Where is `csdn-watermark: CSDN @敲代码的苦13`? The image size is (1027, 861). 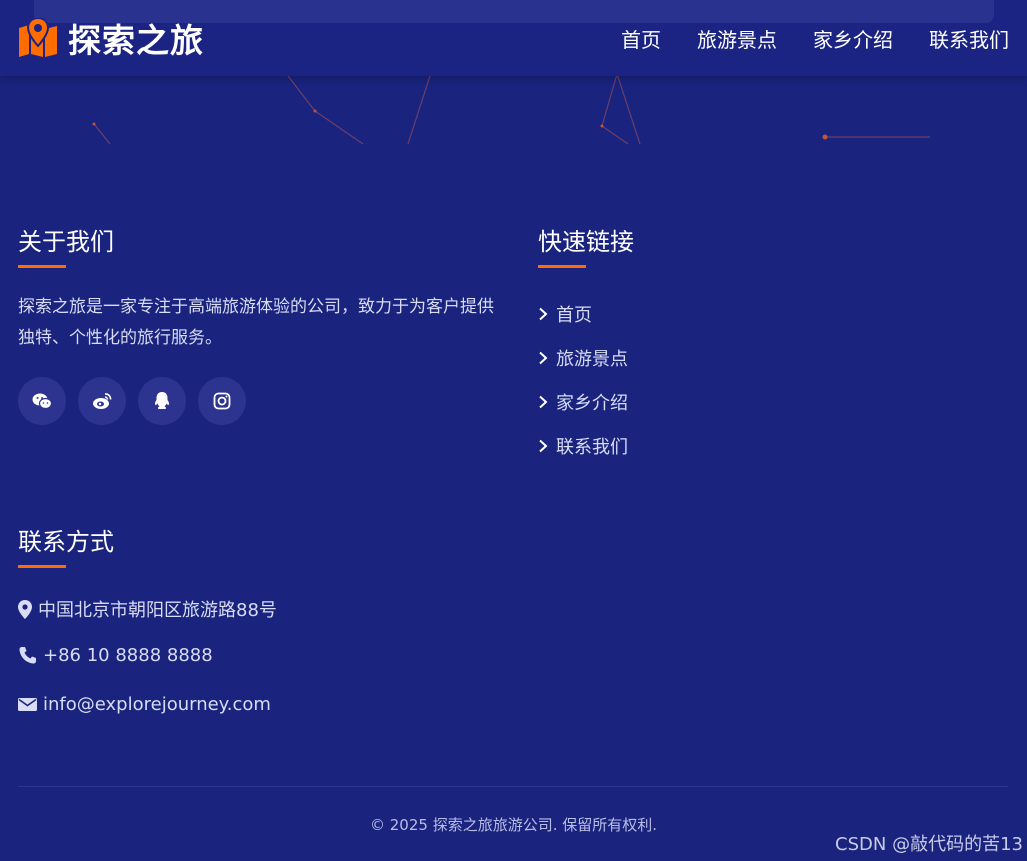
csdn-watermark: CSDN @敲代码的苦13 is located at coordinates (929, 844).